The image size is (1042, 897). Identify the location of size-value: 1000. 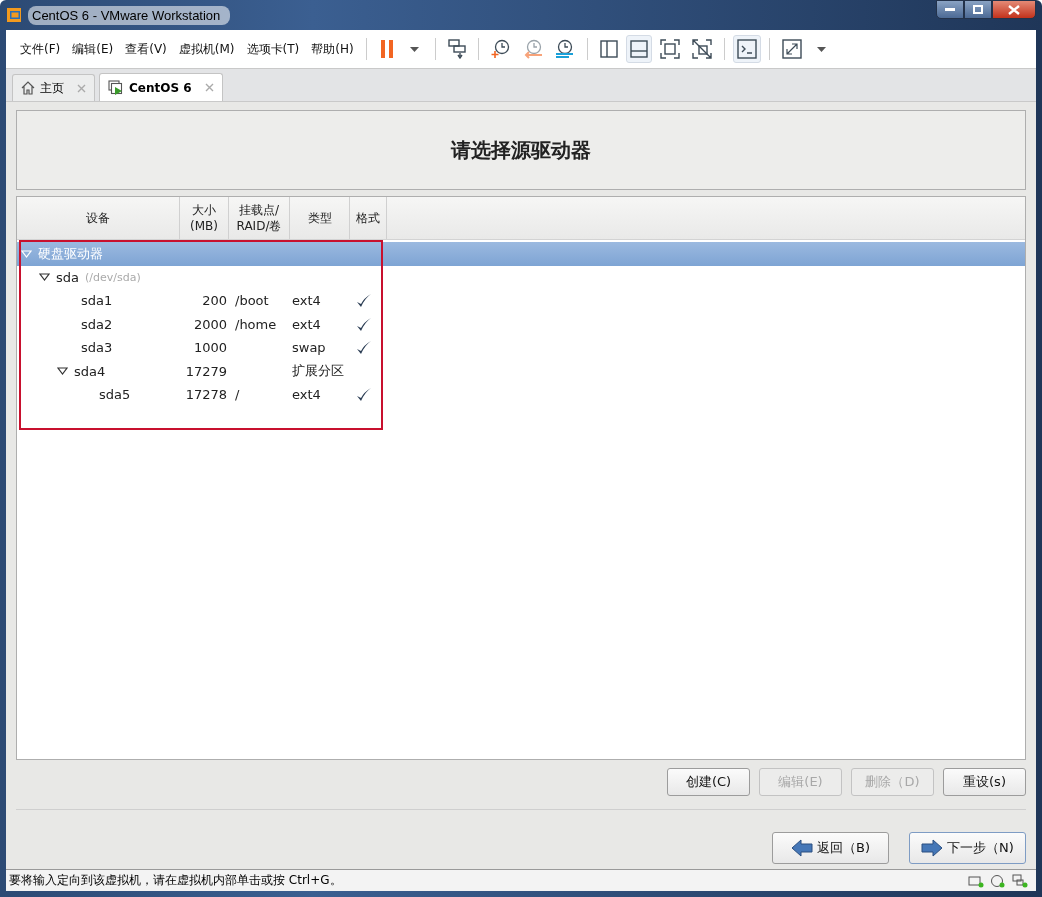
(210, 348).